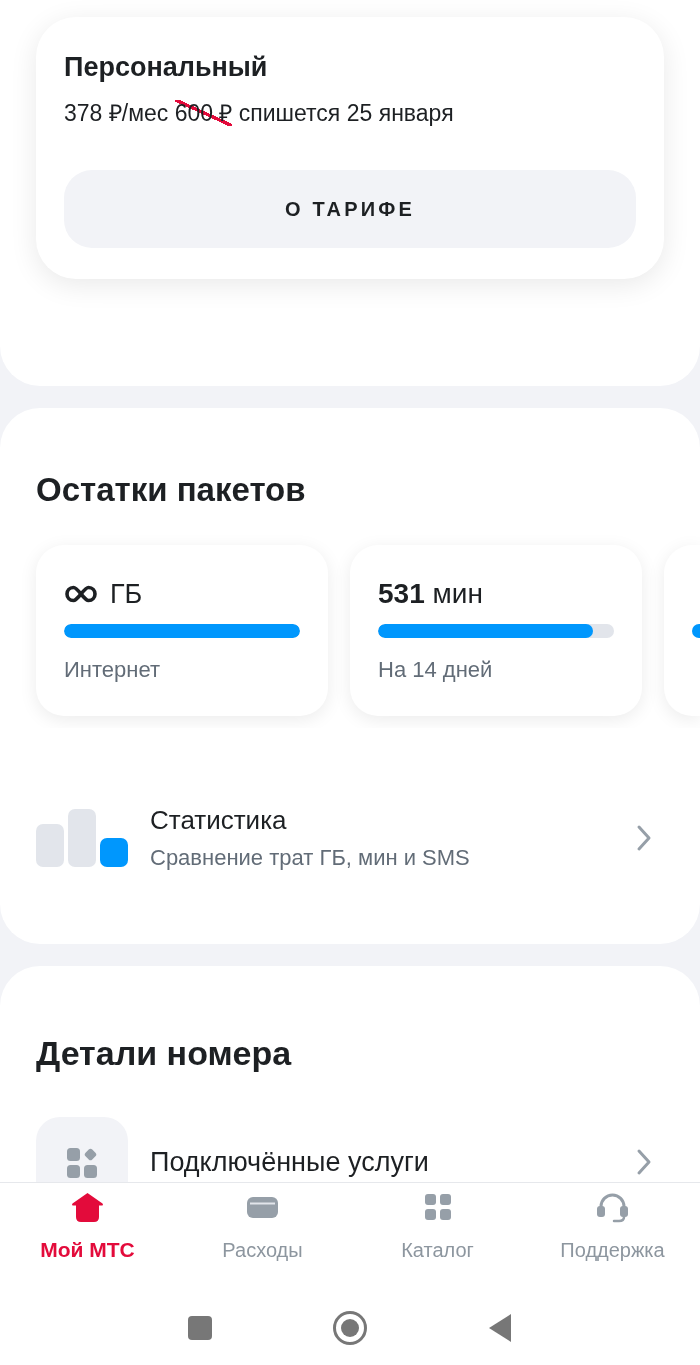  Describe the element at coordinates (82, 838) in the screenshot. I see `bar-chart-icon` at that location.